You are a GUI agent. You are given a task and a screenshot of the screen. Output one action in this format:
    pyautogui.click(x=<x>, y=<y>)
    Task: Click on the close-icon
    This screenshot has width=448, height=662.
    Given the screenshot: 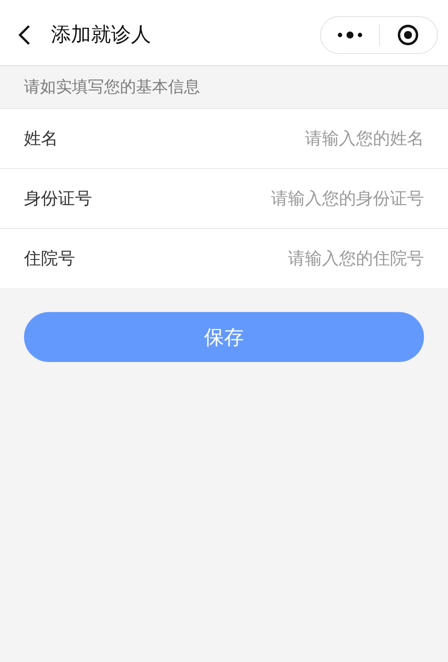 What is the action you would take?
    pyautogui.click(x=408, y=35)
    